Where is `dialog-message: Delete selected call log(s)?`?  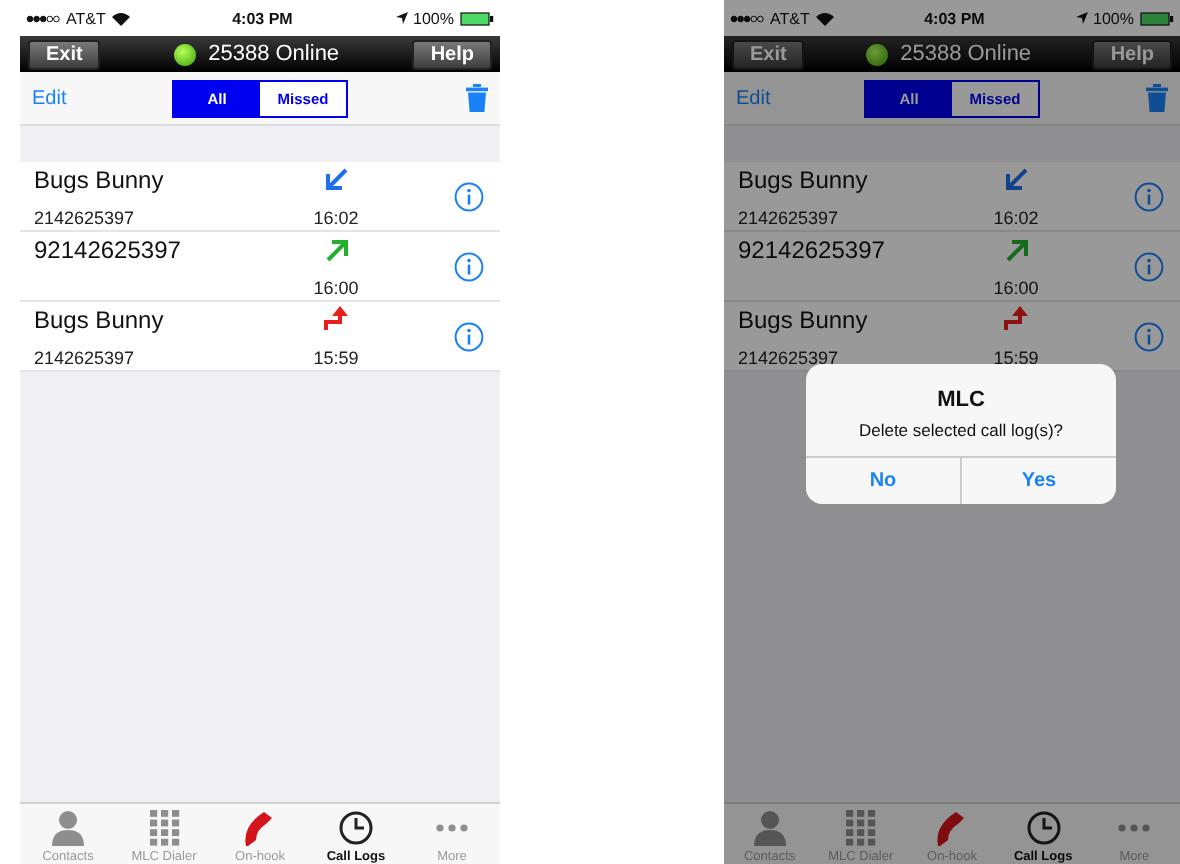 dialog-message: Delete selected call log(s)? is located at coordinates (961, 431).